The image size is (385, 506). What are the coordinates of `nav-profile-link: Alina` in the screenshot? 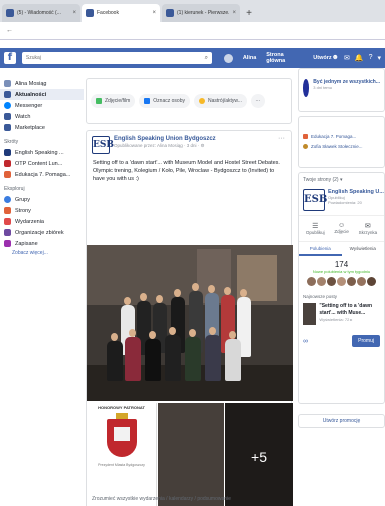 It's located at (249, 58).